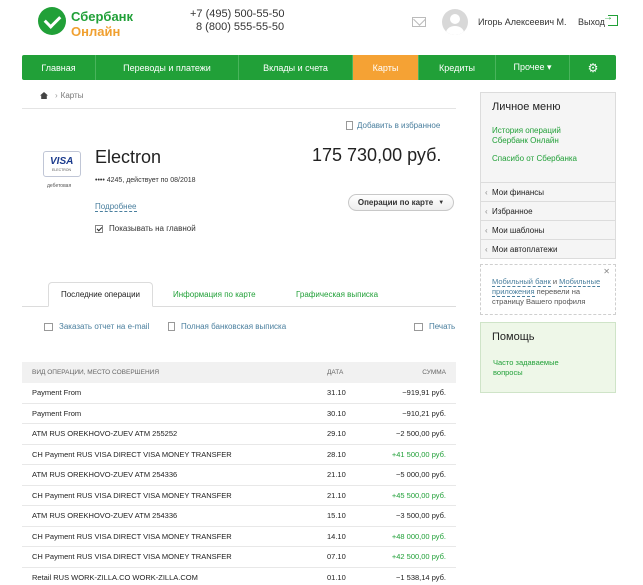 This screenshot has height=585, width=643. I want to click on mail-icon, so click(419, 22).